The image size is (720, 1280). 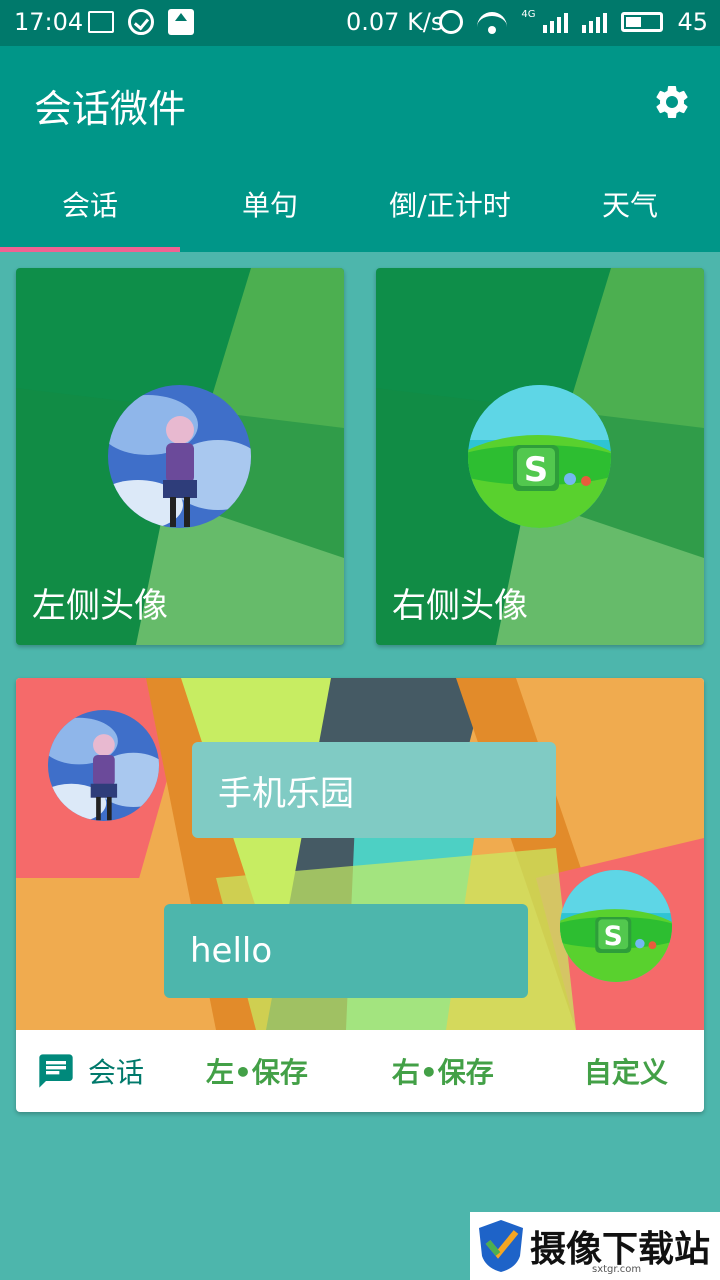 I want to click on right-save-button: 右•保存, so click(x=443, y=1071).